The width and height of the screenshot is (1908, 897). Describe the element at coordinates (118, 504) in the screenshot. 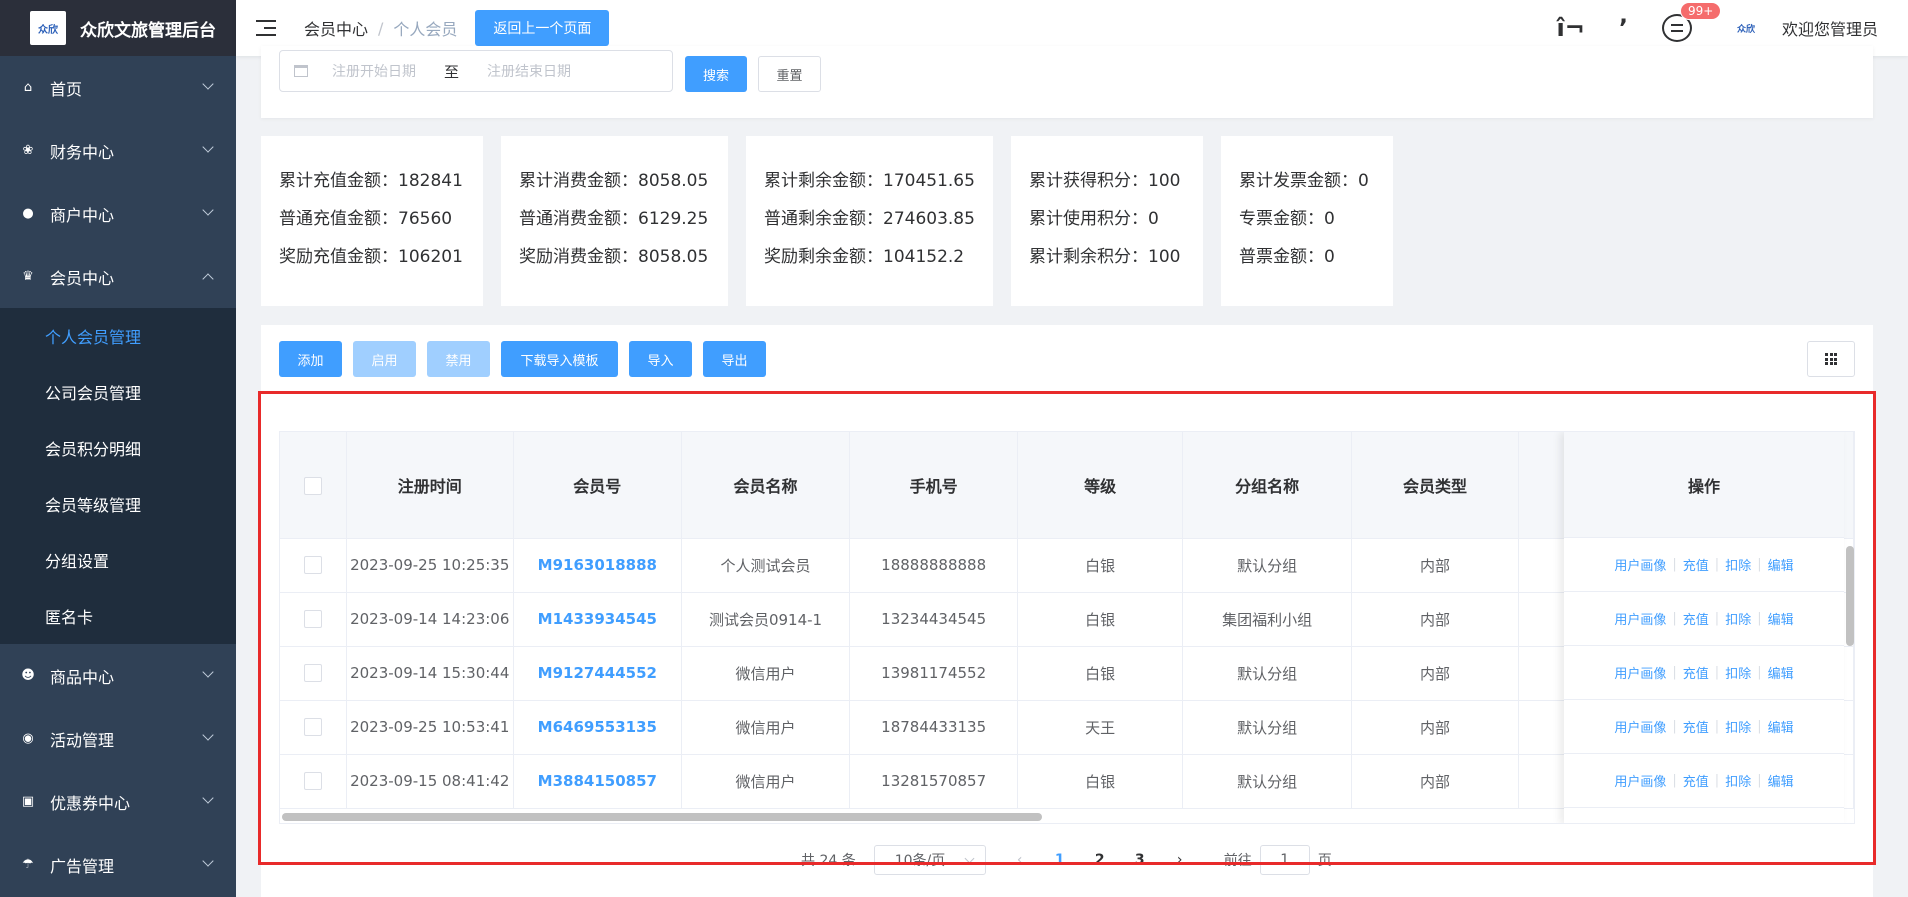

I see `sidebar-item-level-management: 会员等级管理` at that location.